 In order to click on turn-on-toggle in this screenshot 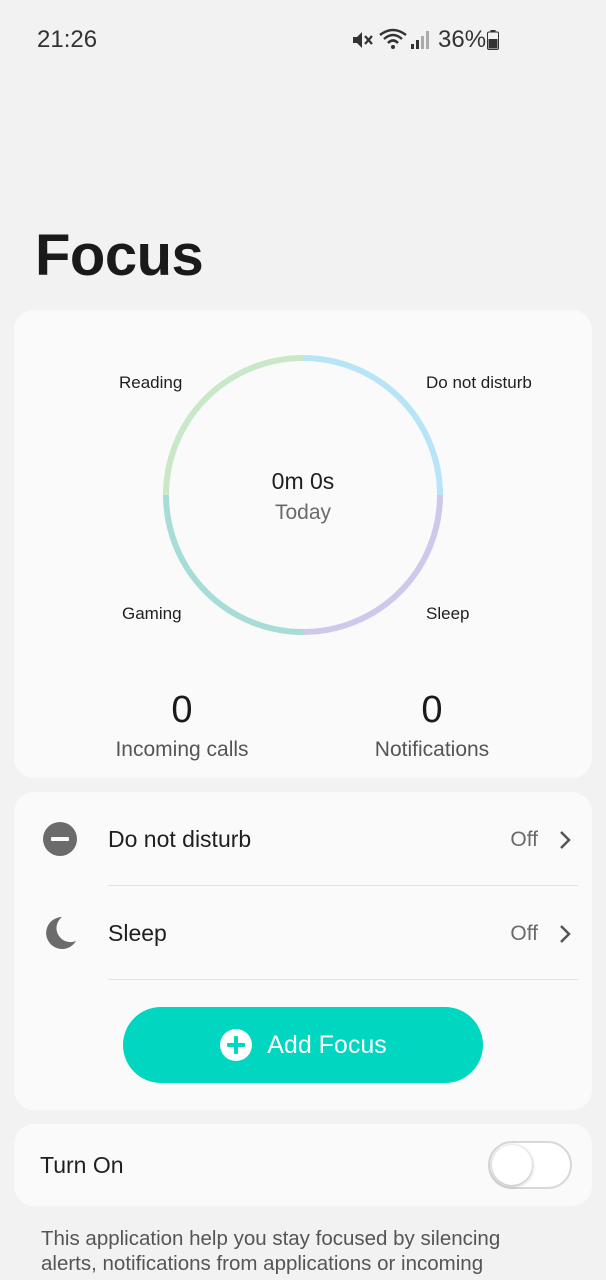, I will do `click(530, 1165)`.